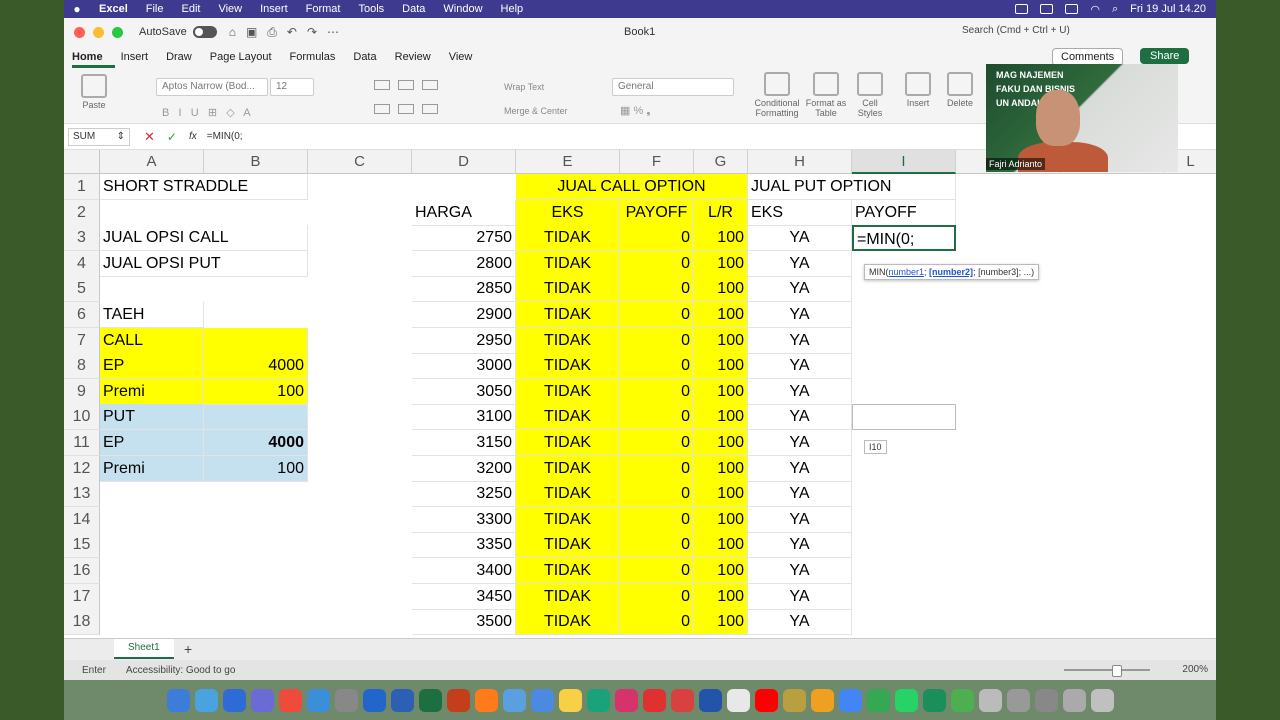  Describe the element at coordinates (657, 519) in the screenshot. I see `call-payoff-14: 0` at that location.